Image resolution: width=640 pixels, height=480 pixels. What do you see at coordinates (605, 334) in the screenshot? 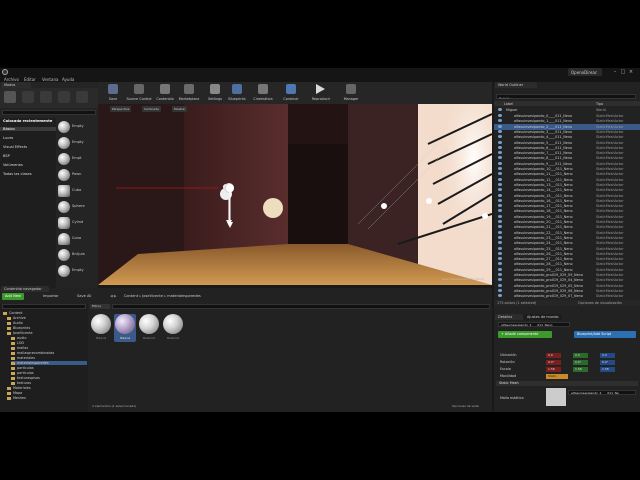
I see `blueprint-add-script-button: Blueprint/Add Script` at bounding box center [605, 334].